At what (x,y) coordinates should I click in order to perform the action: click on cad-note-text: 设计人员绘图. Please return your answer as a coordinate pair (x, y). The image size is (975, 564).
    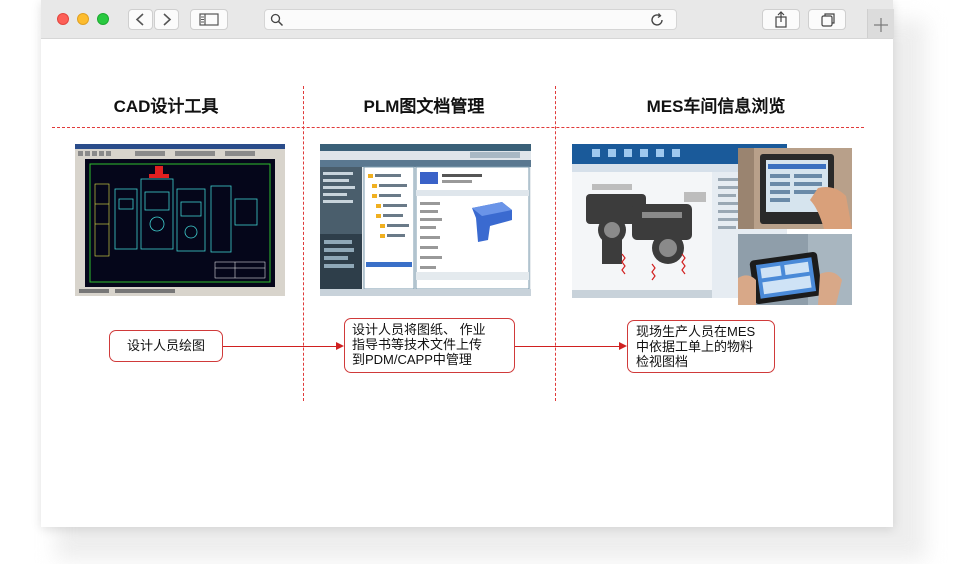
    Looking at the image, I should click on (165, 345).